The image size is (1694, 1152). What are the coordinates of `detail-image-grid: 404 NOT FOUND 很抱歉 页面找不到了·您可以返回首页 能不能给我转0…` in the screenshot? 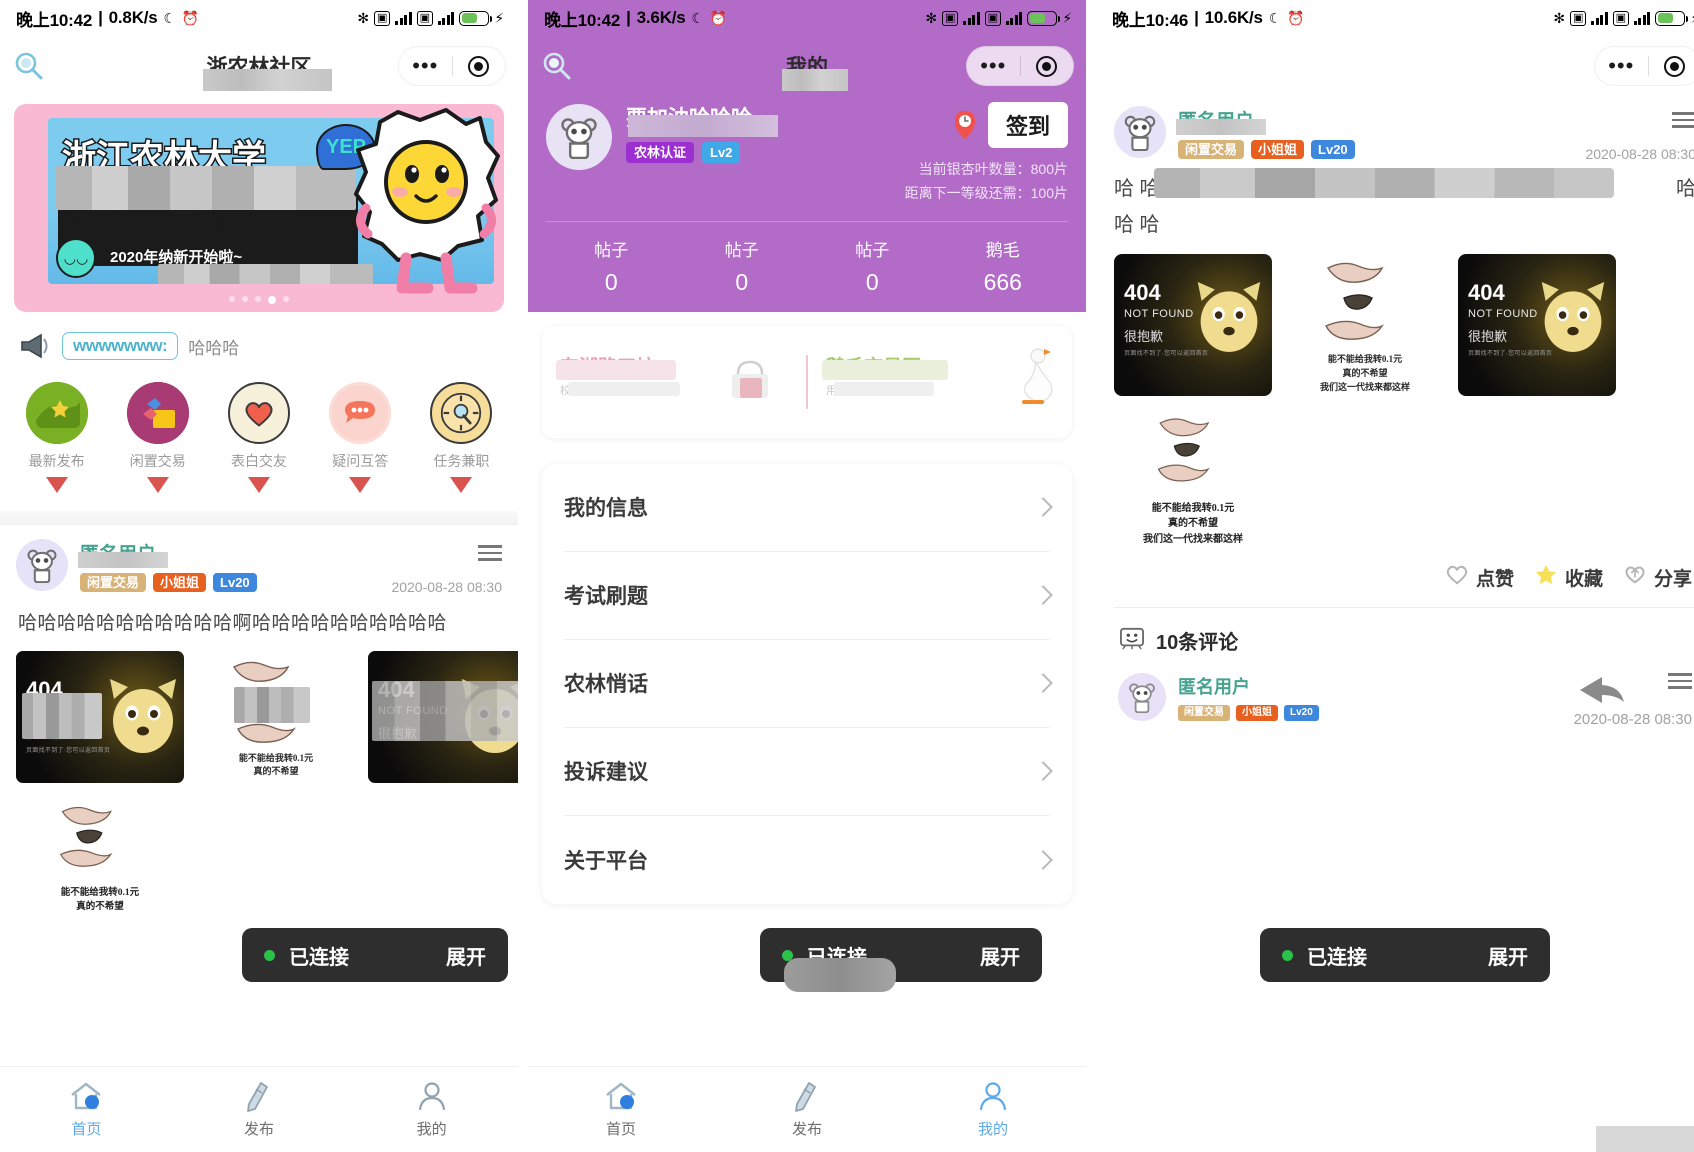 It's located at (1404, 319).